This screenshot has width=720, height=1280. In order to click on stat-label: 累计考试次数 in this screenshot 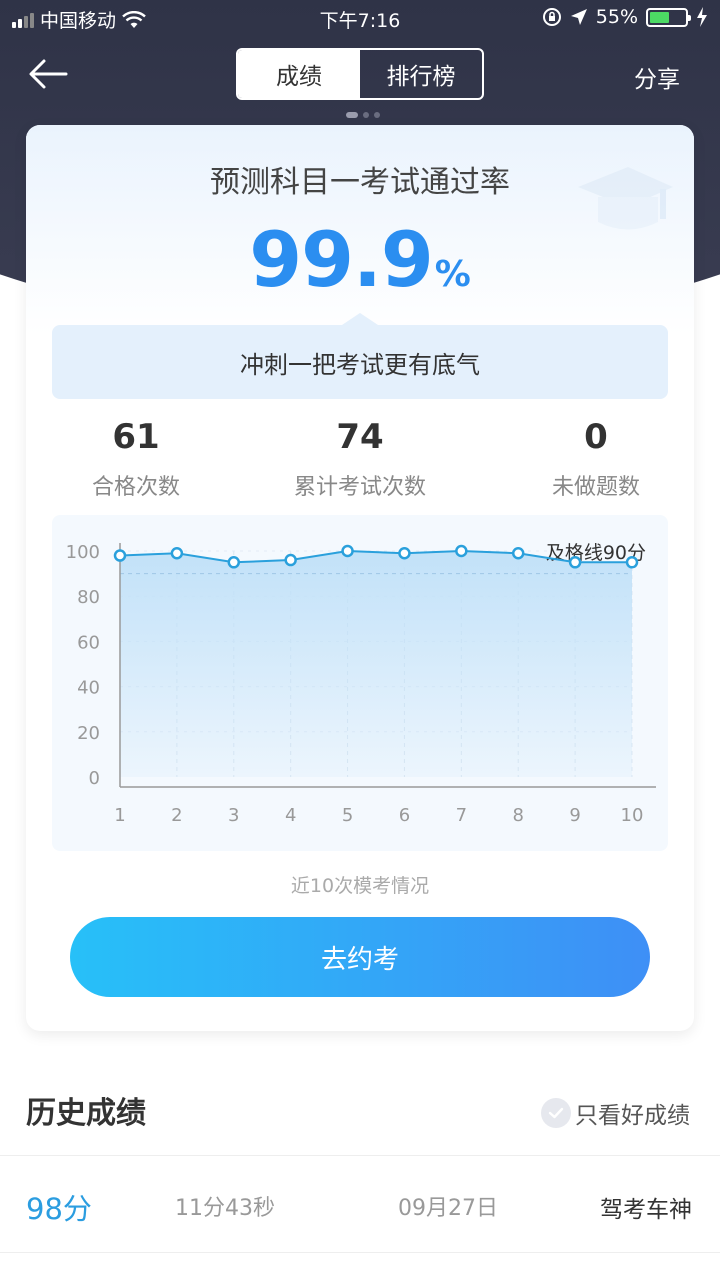, I will do `click(359, 487)`.